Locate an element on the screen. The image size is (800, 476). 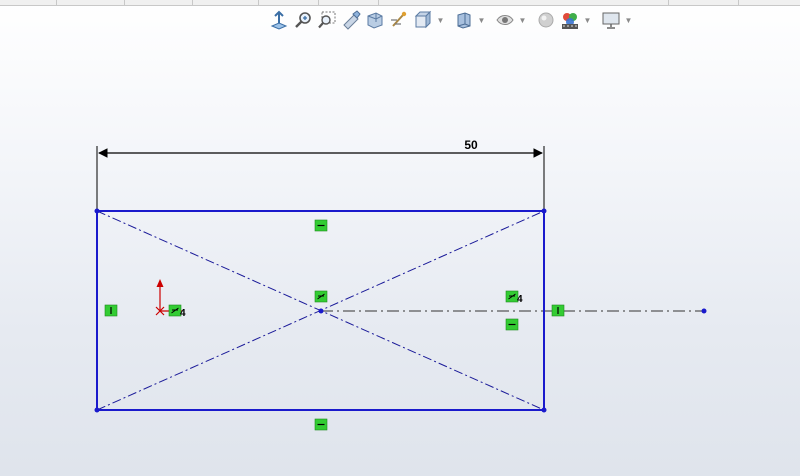
midpoint-relation-center is located at coordinates (321, 296).